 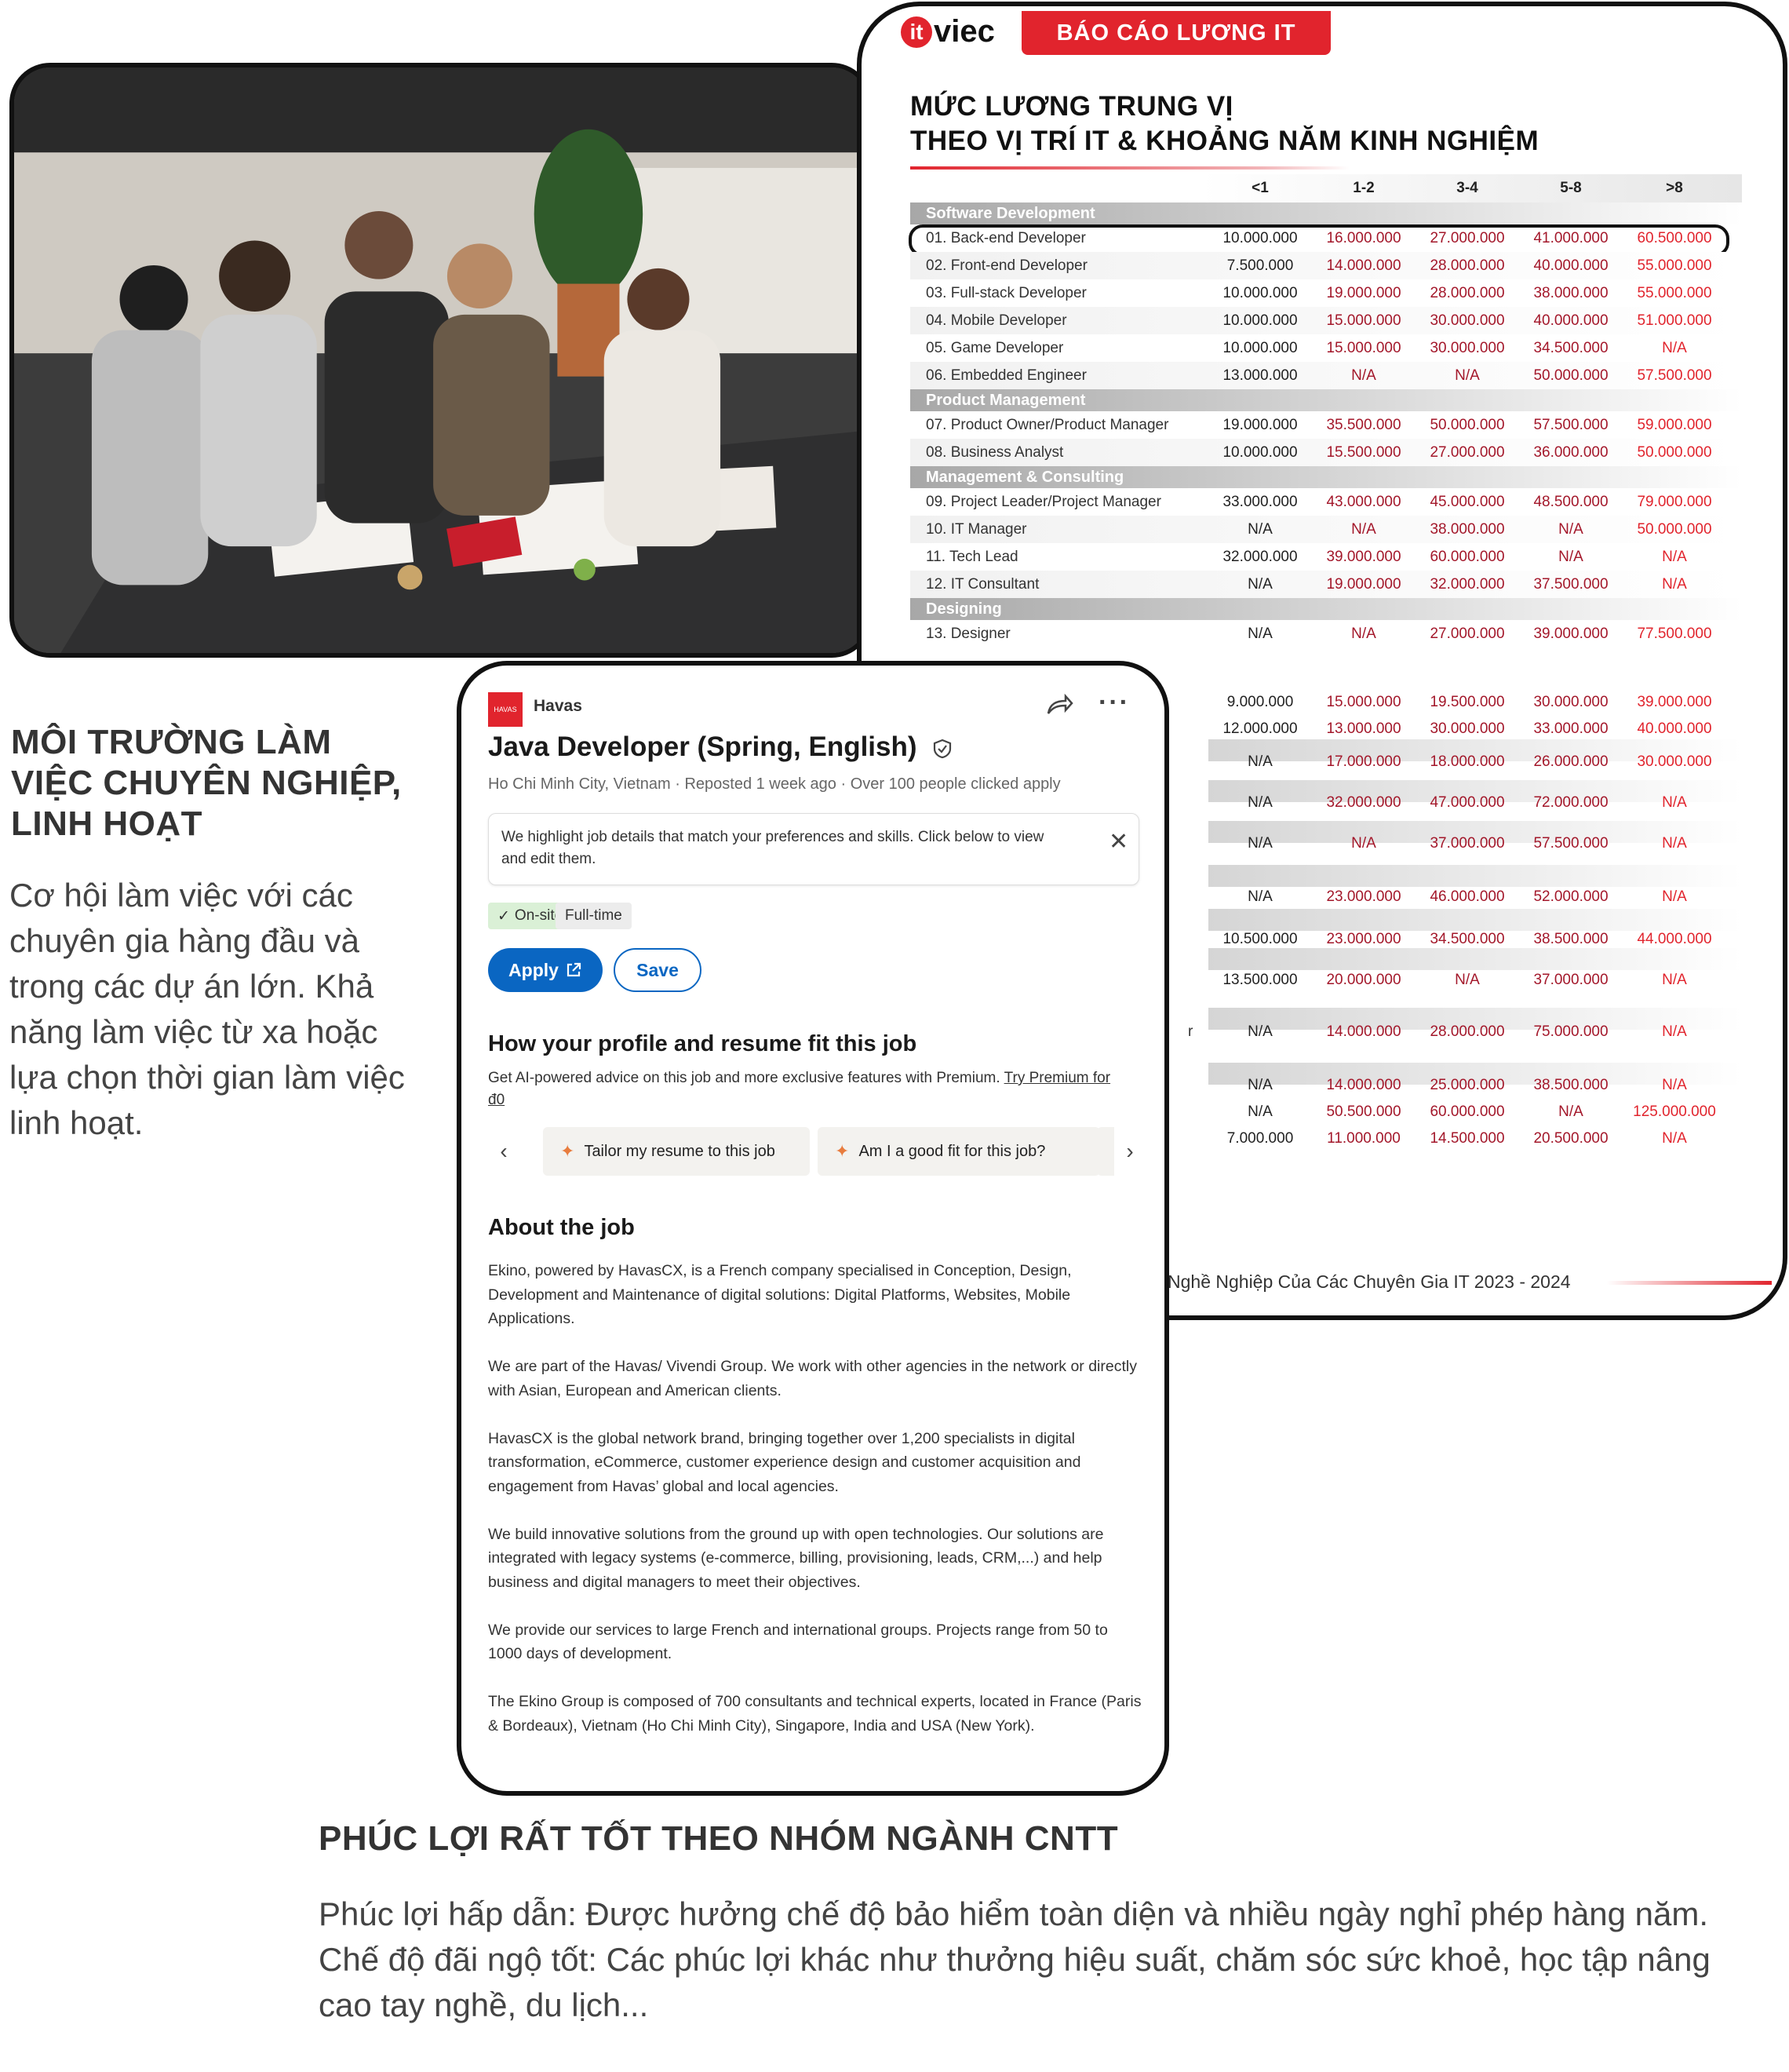 What do you see at coordinates (1072, 106) in the screenshot?
I see `report-title-line1: MỨC LƯƠNG TRUNG VỊ` at bounding box center [1072, 106].